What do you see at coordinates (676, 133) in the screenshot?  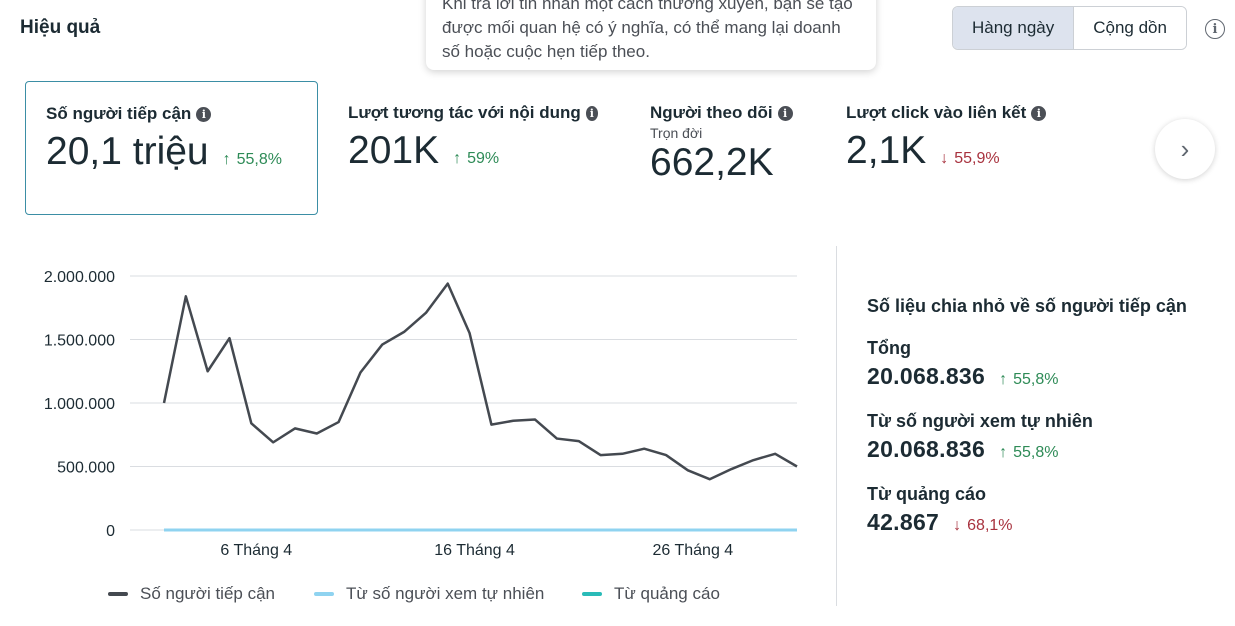 I see `metric-sublabel: Trọn đời` at bounding box center [676, 133].